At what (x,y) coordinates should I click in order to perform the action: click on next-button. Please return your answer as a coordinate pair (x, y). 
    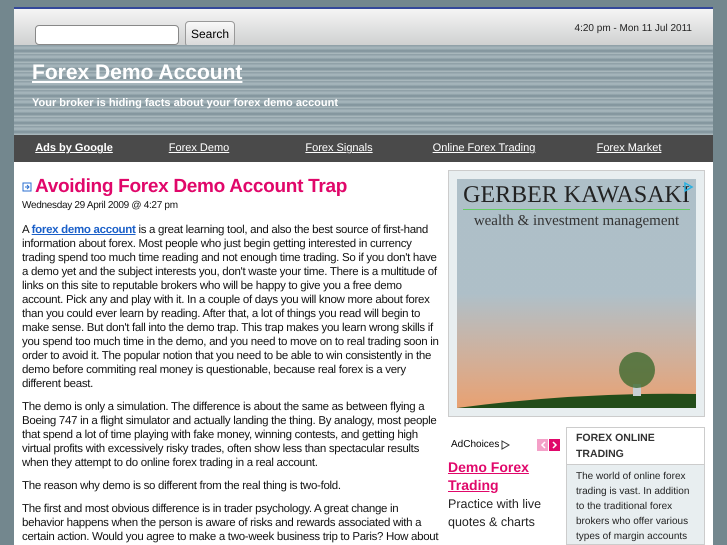
    Looking at the image, I should click on (554, 444).